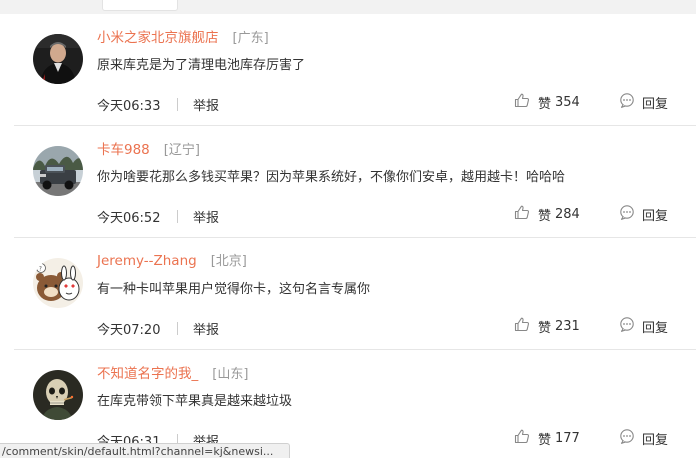 Image resolution: width=696 pixels, height=461 pixels. What do you see at coordinates (147, 261) in the screenshot?
I see `username: Jeremy--Zhang` at bounding box center [147, 261].